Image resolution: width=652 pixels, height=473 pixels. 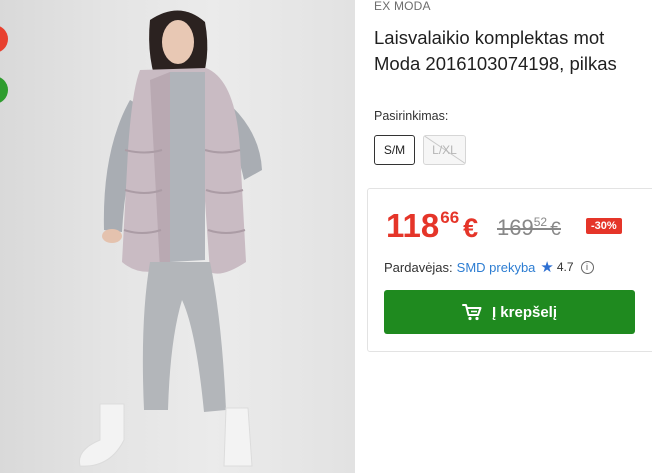 I want to click on discount-badge: -30%, so click(x=604, y=226).